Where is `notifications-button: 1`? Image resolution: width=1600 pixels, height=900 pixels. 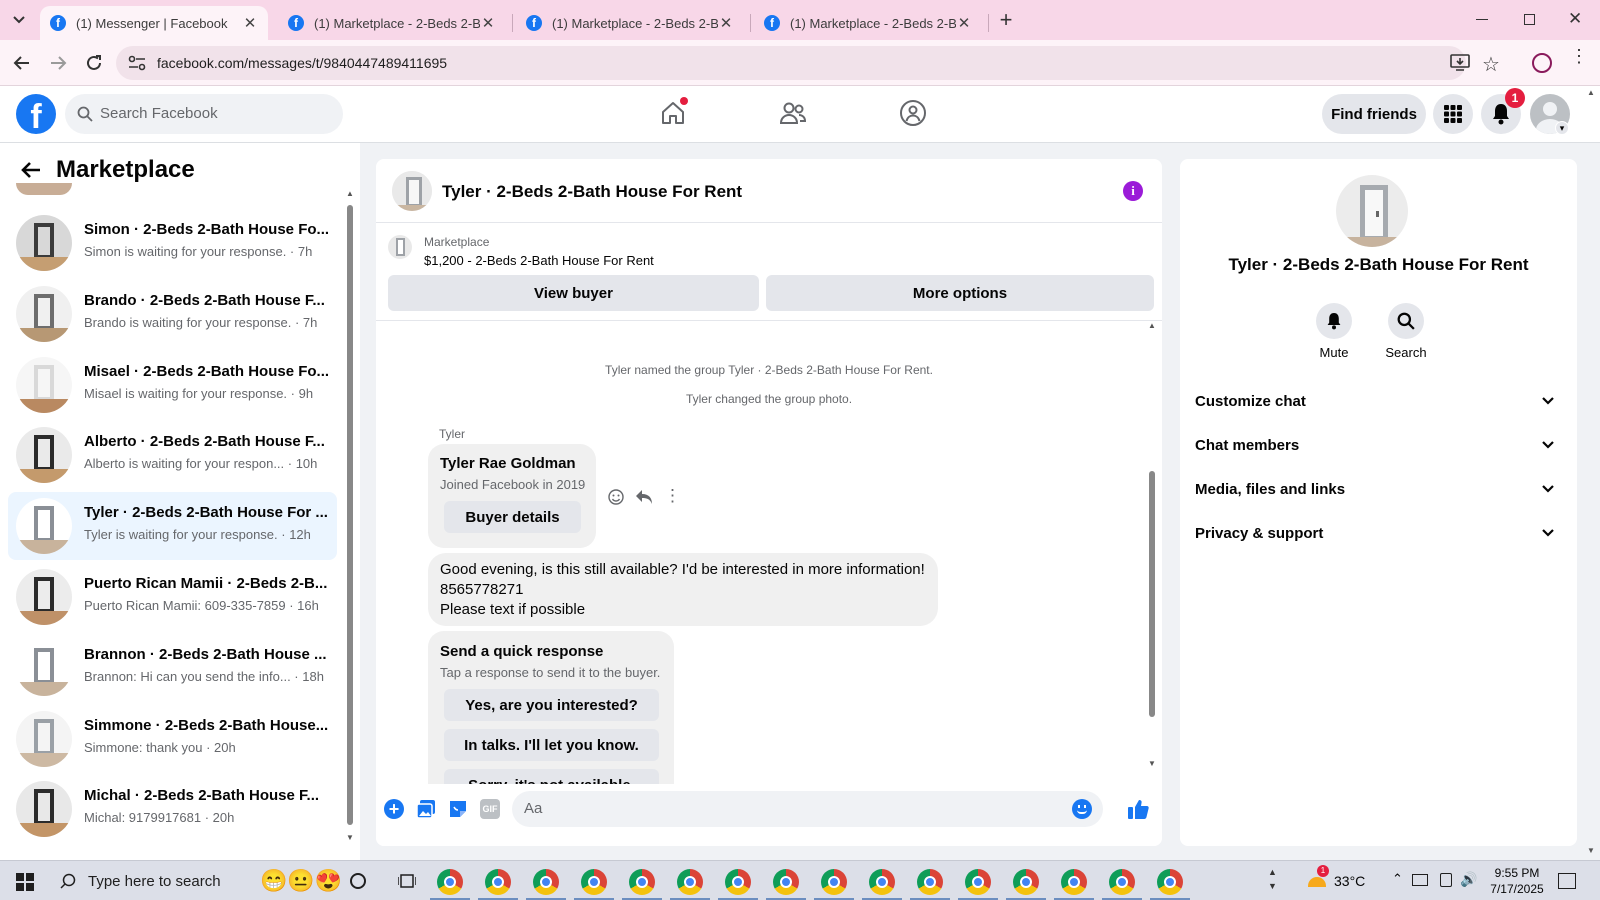 notifications-button: 1 is located at coordinates (1503, 111).